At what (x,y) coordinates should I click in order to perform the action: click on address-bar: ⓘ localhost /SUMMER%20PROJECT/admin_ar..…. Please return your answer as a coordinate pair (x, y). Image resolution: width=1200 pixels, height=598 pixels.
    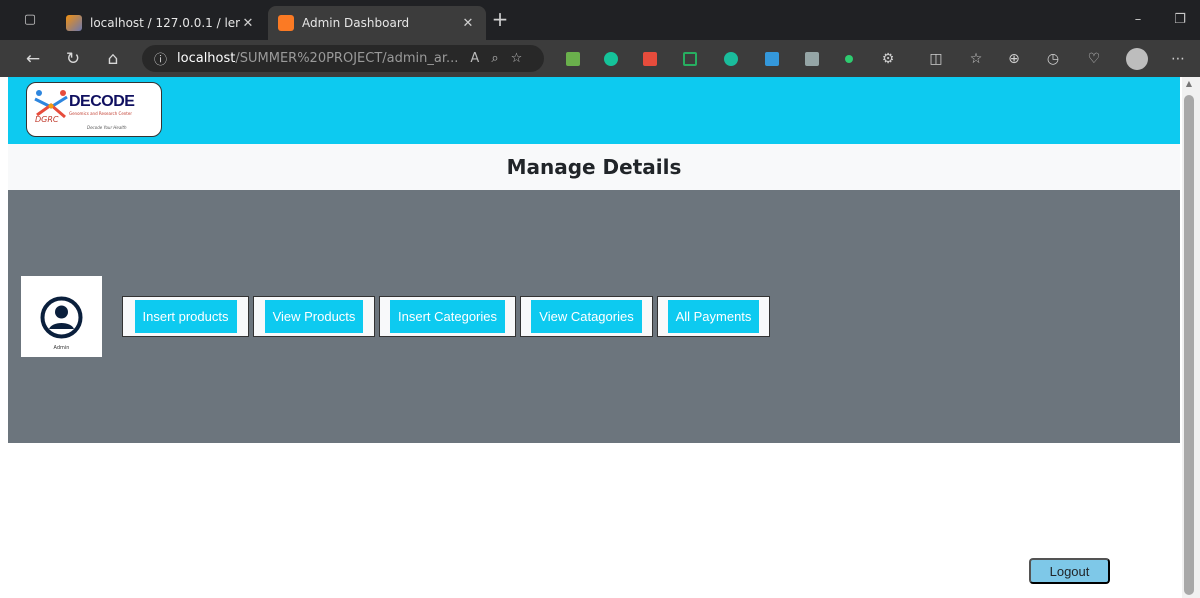
    Looking at the image, I should click on (343, 58).